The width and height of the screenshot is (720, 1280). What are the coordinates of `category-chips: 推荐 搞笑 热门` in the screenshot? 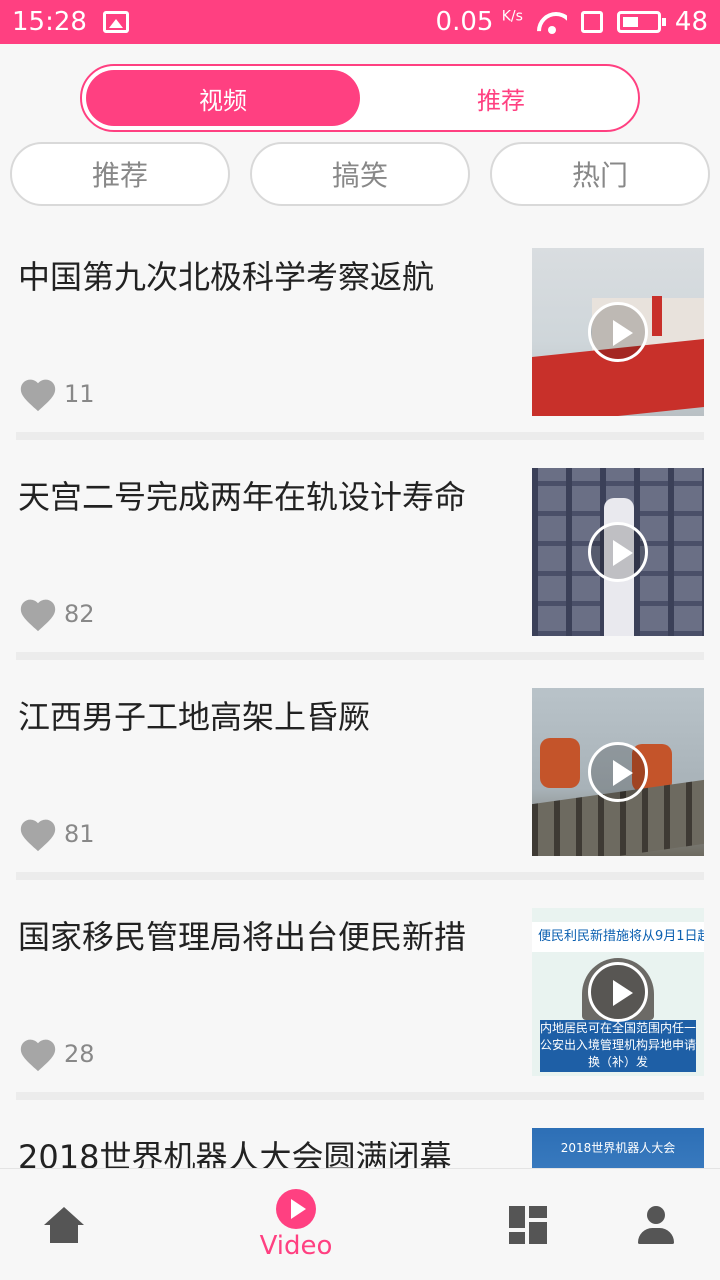 It's located at (360, 174).